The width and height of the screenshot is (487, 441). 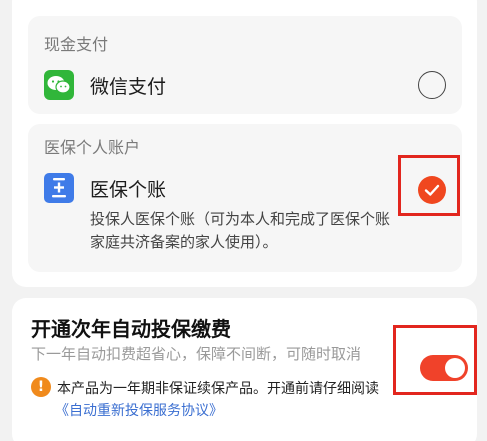 I want to click on auto-renew-title: 开通次年自动投保缴费, so click(x=131, y=329).